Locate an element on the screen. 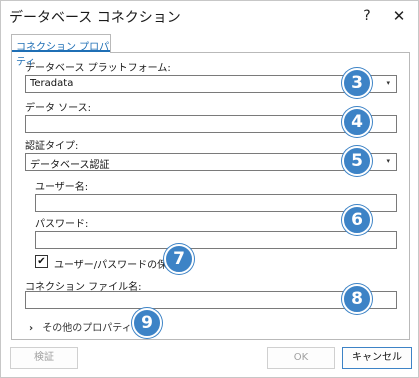 The height and width of the screenshot is (378, 419). dialog-title: データベース コネクション is located at coordinates (95, 18).